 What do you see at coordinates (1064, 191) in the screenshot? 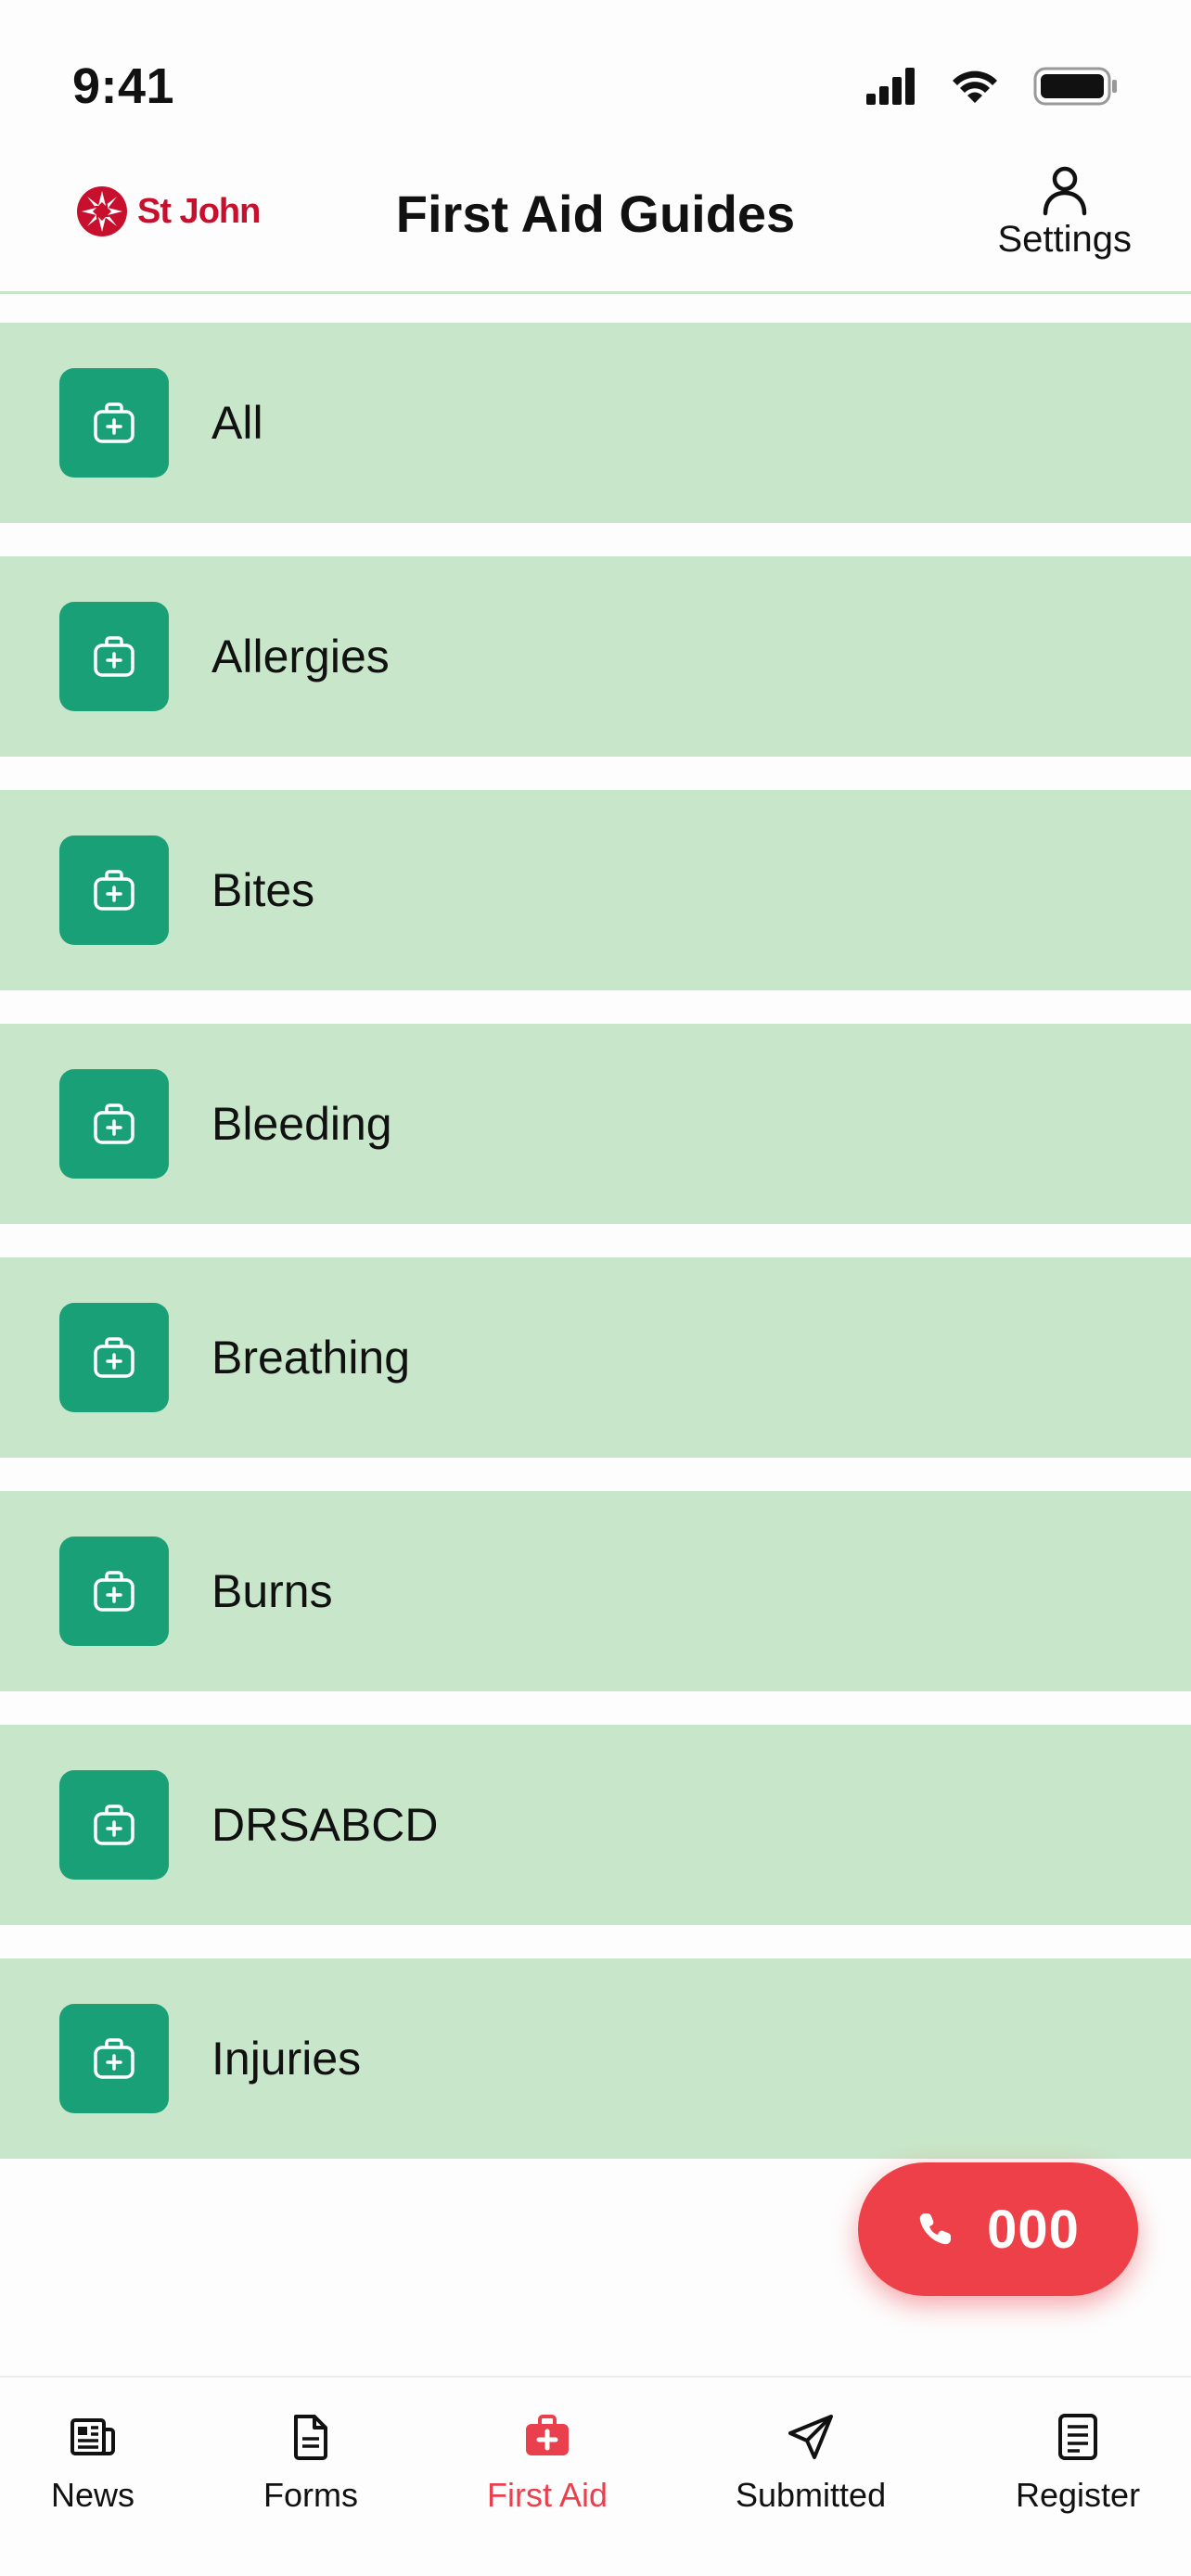
I see `user-icon` at bounding box center [1064, 191].